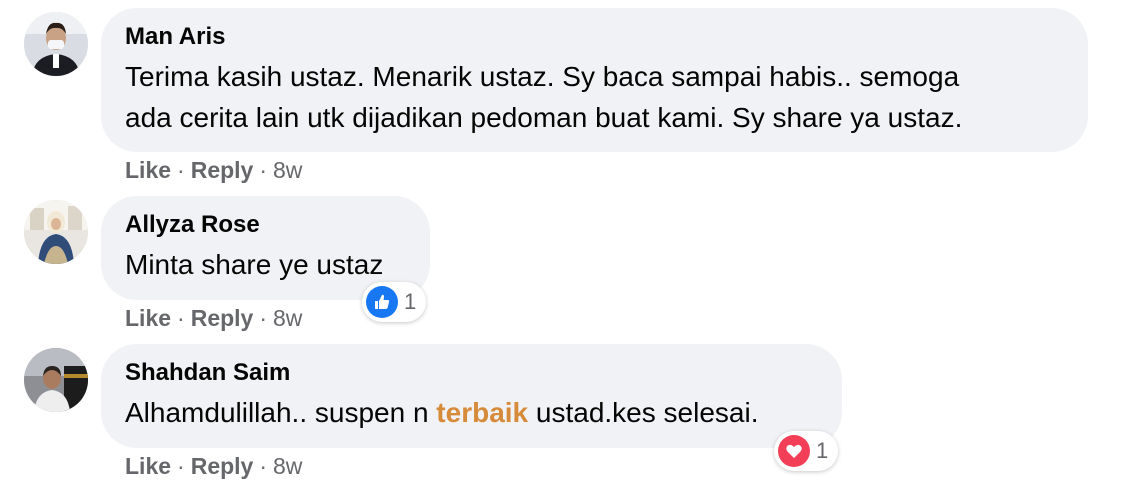  Describe the element at coordinates (643, 412) in the screenshot. I see `comment-text-part: ustad.kes selesai.` at that location.